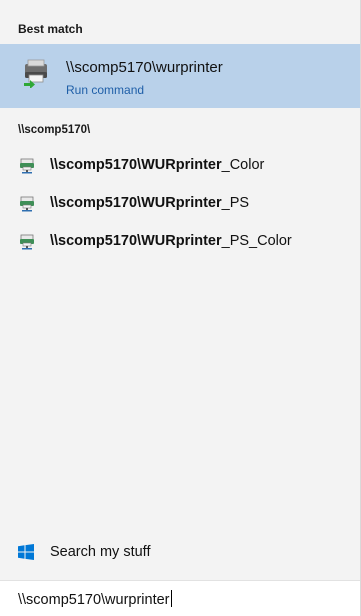 This screenshot has height=616, width=361. Describe the element at coordinates (171, 241) in the screenshot. I see `result-label: \\scomp5170\WURprinter_PS_Color` at that location.